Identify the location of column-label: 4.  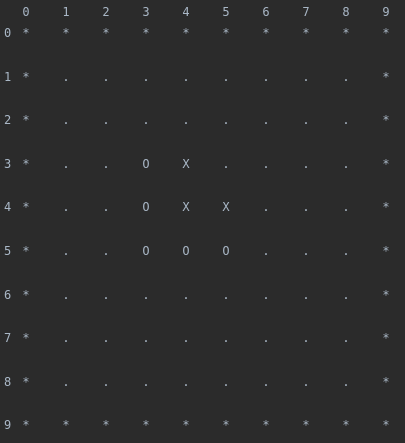
(186, 12).